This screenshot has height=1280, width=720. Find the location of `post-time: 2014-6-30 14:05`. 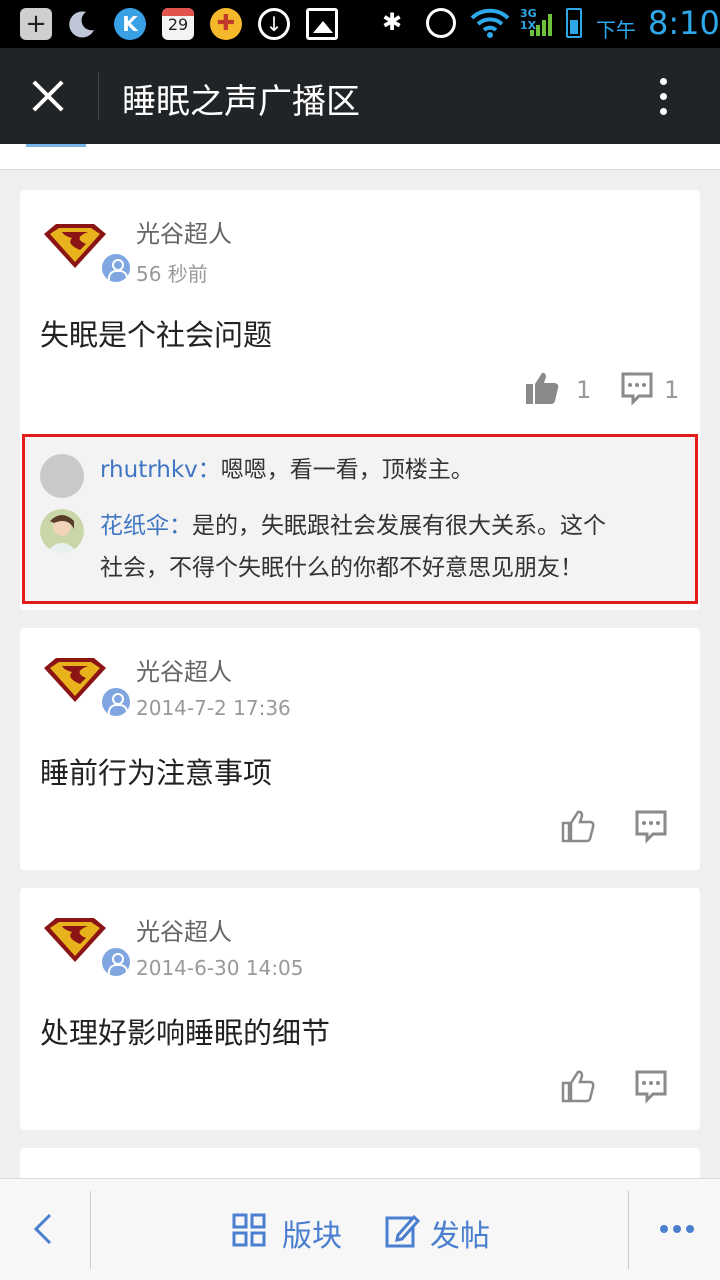

post-time: 2014-6-30 14:05 is located at coordinates (220, 968).